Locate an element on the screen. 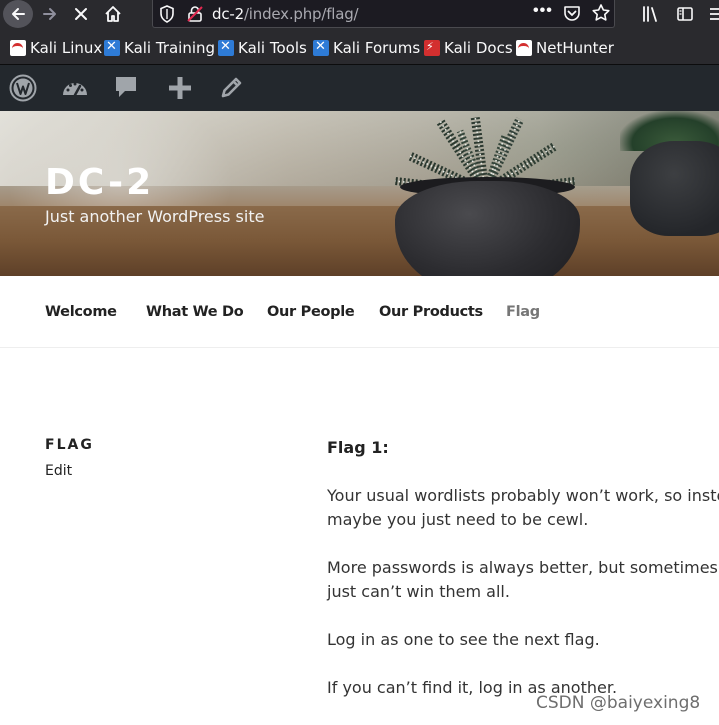 The image size is (719, 725). bookmark-label: Kali Tools is located at coordinates (272, 48).